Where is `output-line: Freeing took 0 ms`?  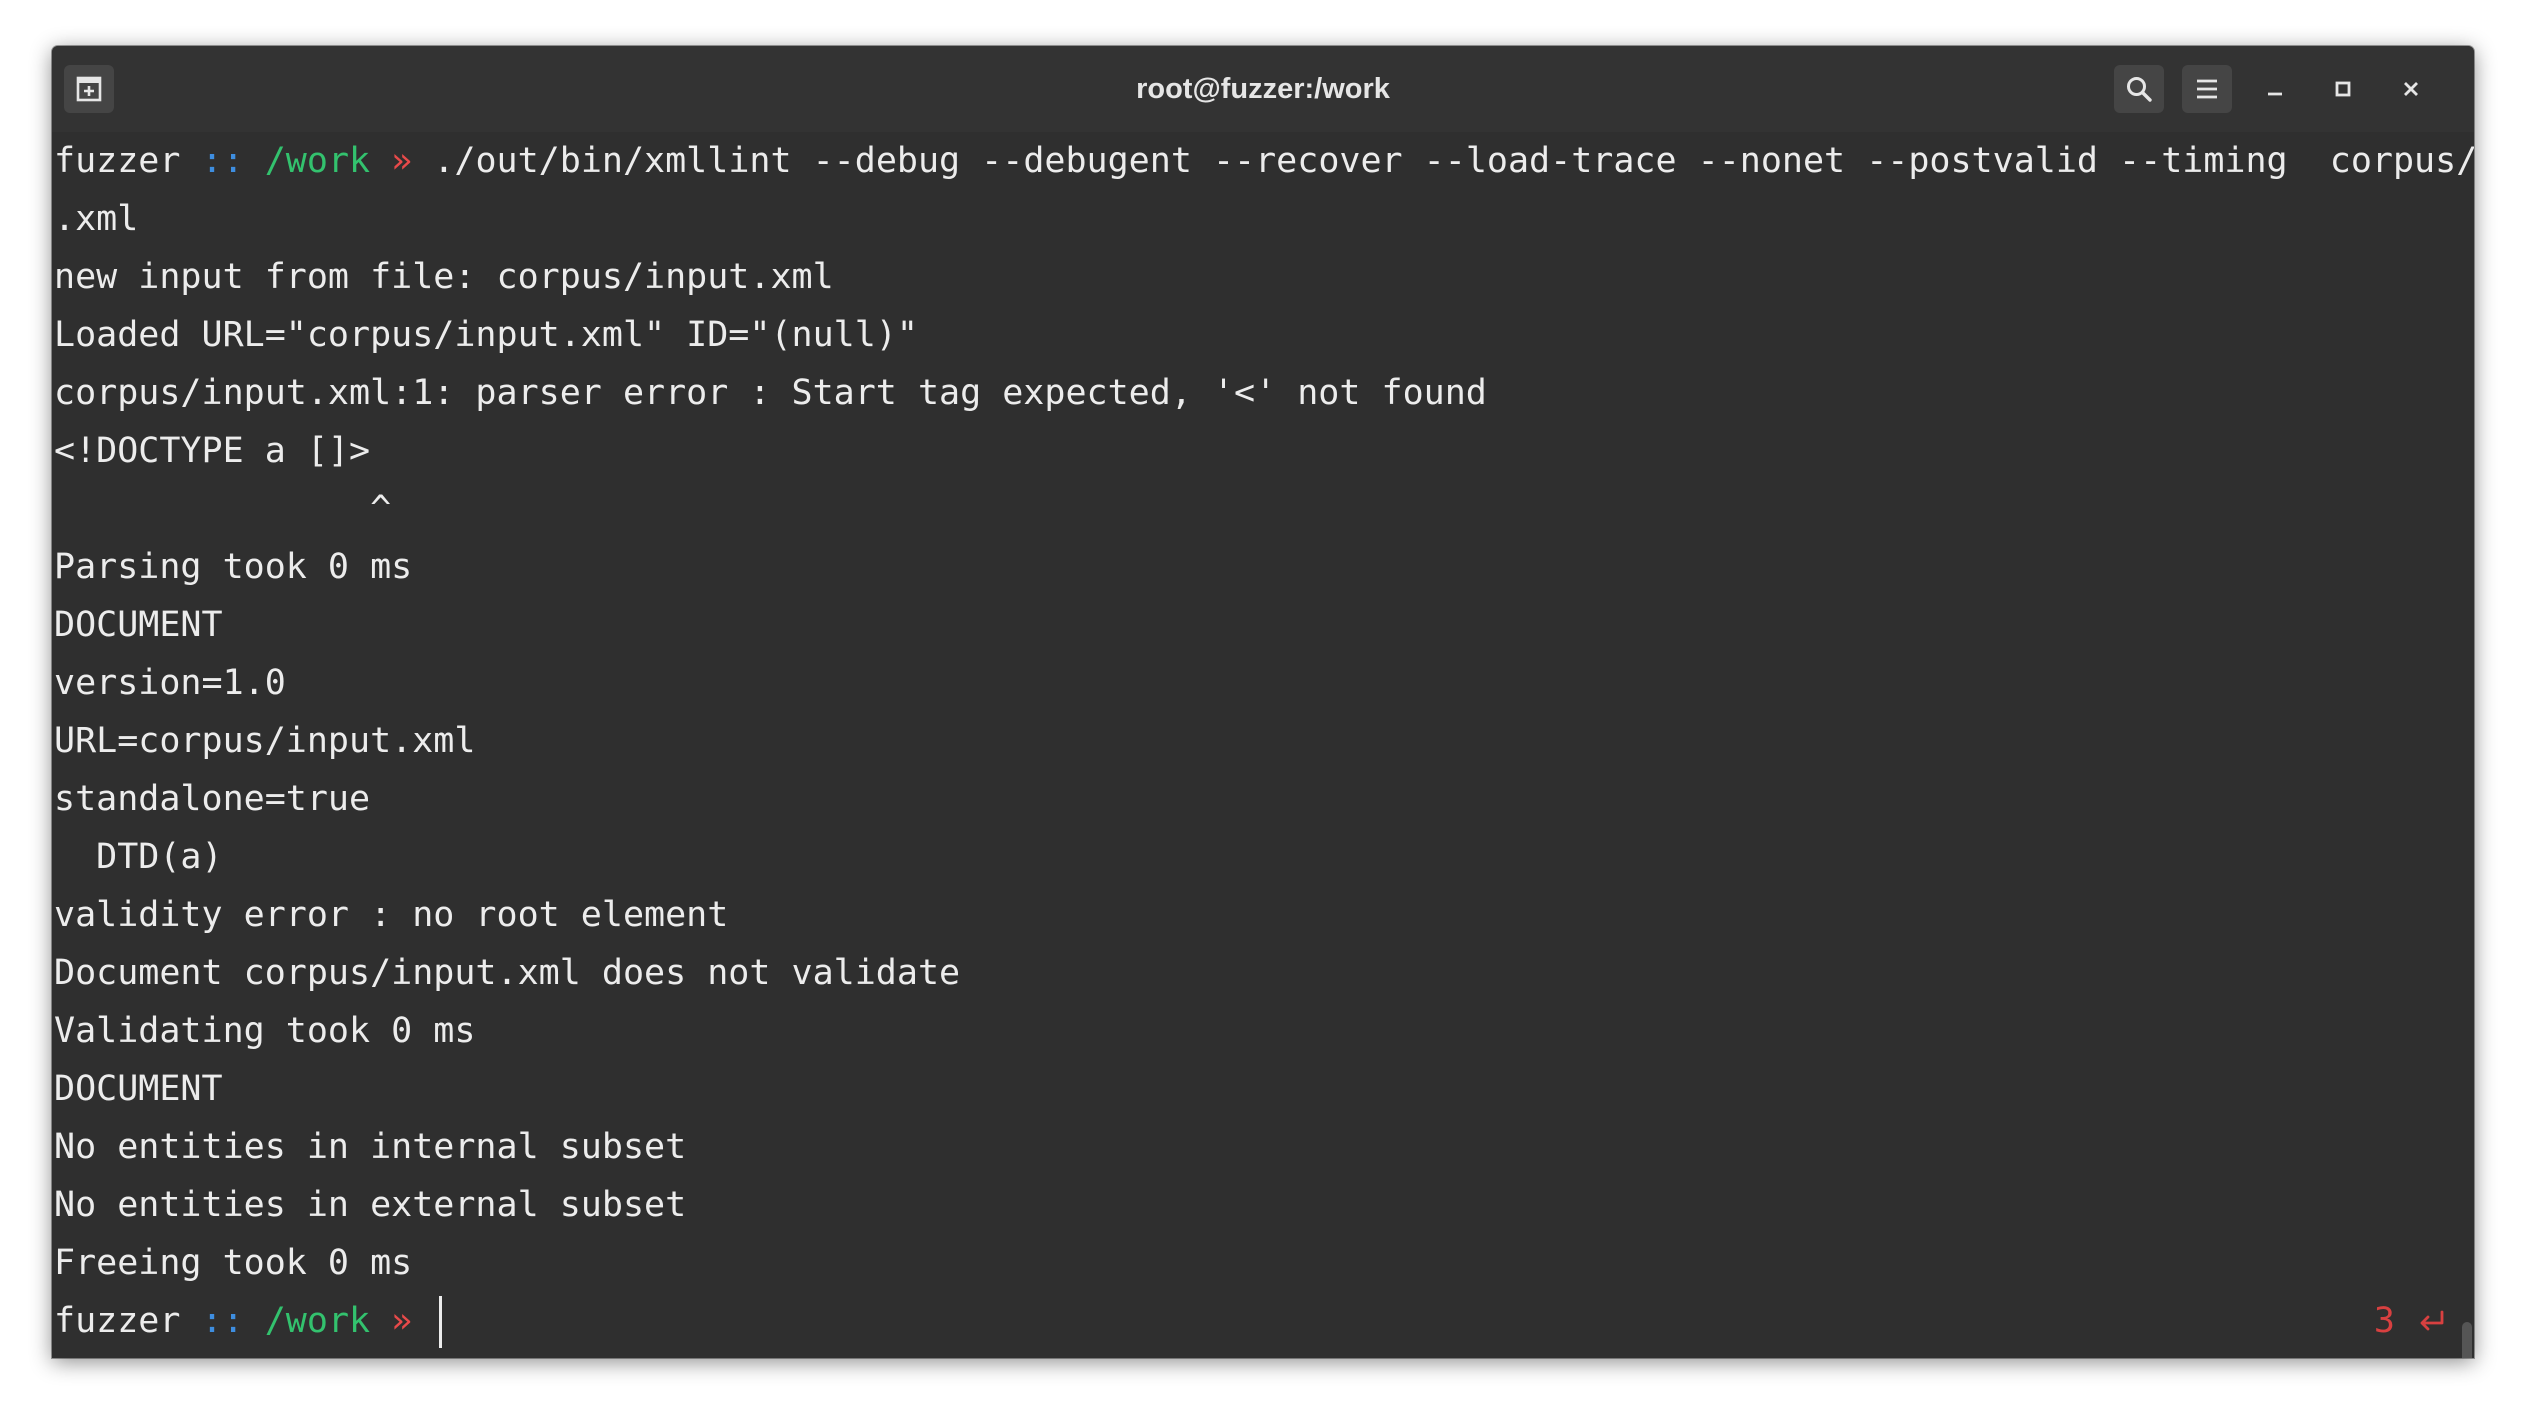 output-line: Freeing took 0 ms is located at coordinates (233, 1263).